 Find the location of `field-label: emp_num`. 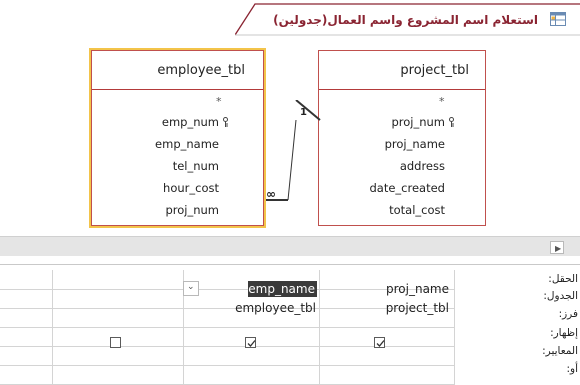

field-label: emp_num is located at coordinates (190, 122).